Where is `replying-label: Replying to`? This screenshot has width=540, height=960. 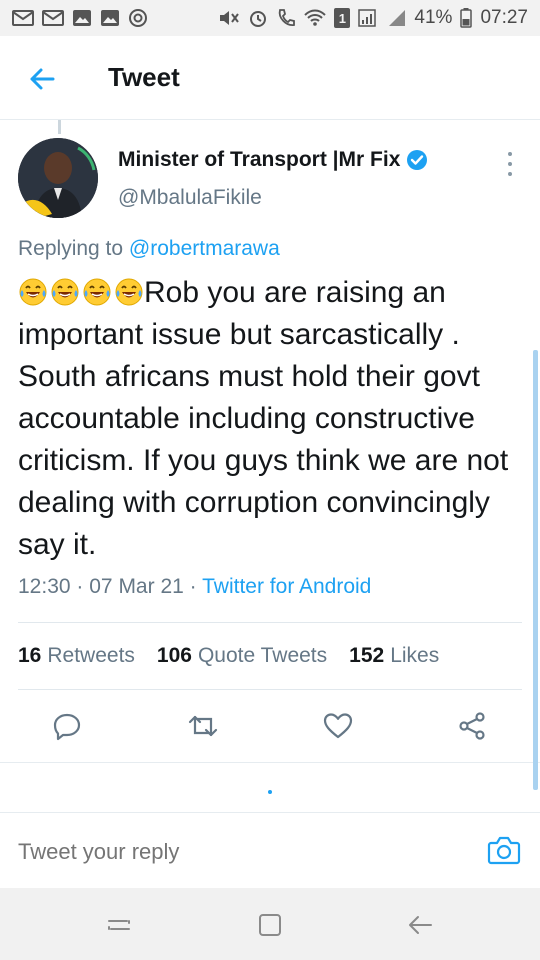
replying-label: Replying to is located at coordinates (71, 248).